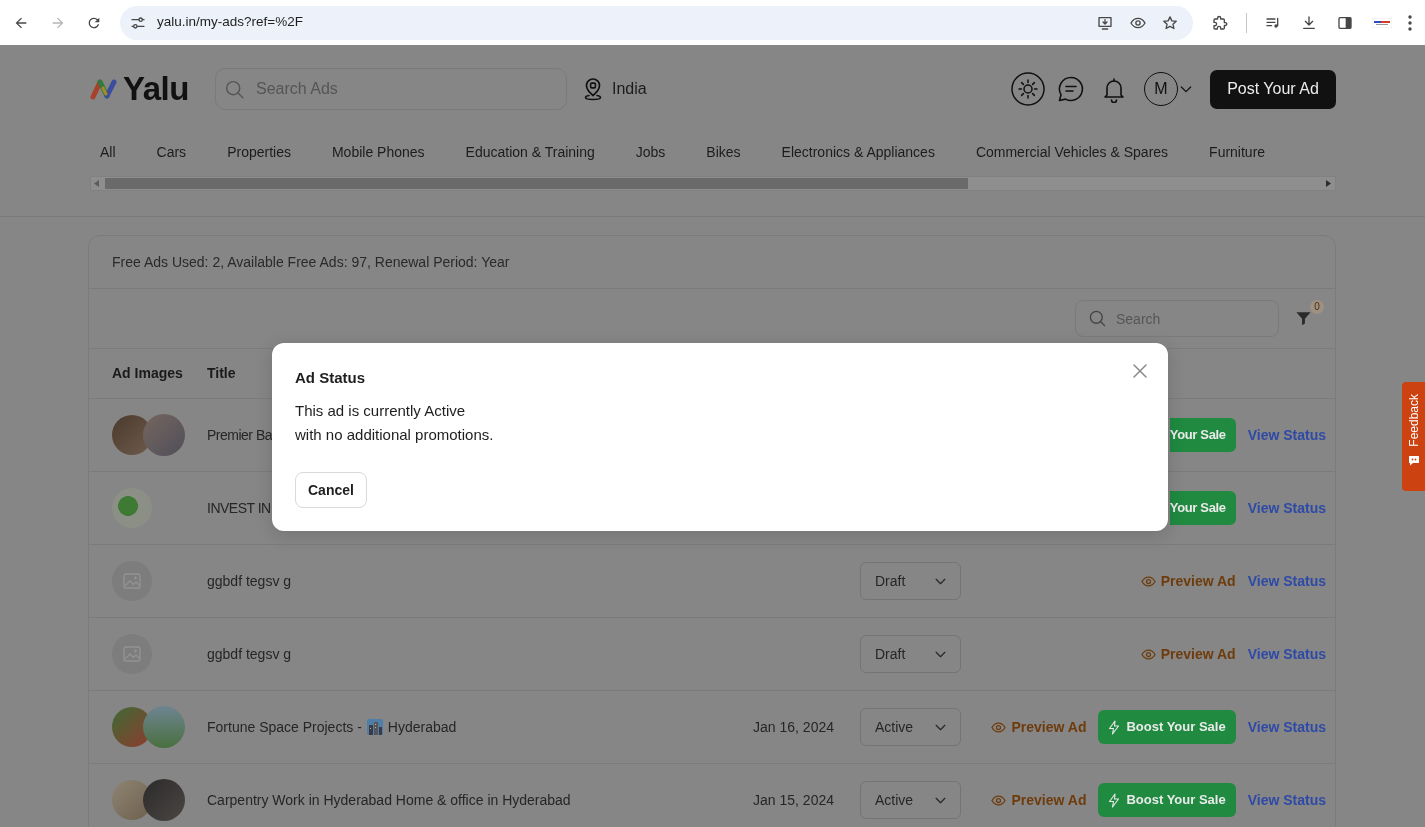 The height and width of the screenshot is (827, 1425). What do you see at coordinates (723, 152) in the screenshot?
I see `category-link: Bikes` at bounding box center [723, 152].